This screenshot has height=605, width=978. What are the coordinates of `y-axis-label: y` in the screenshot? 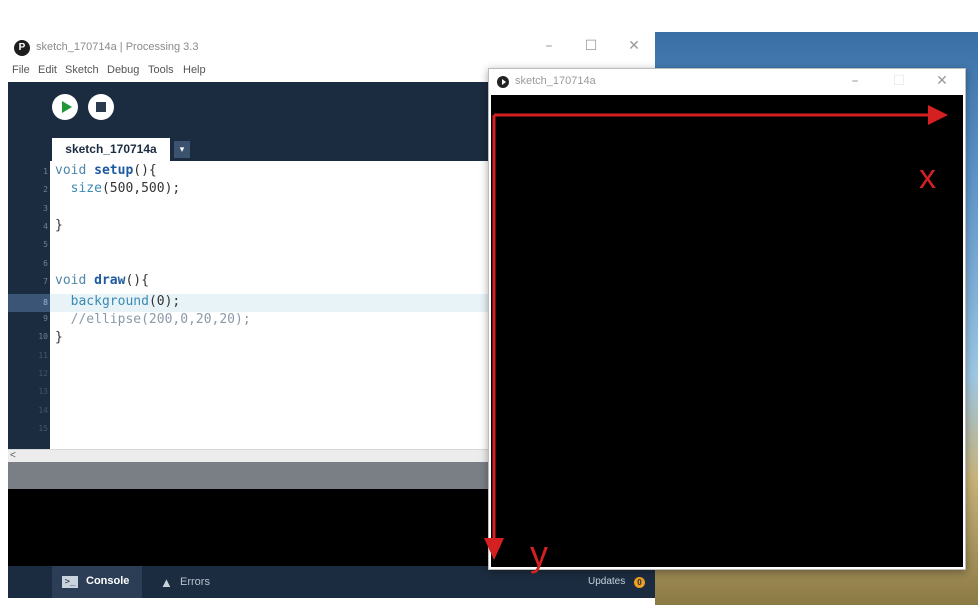 It's located at (539, 553).